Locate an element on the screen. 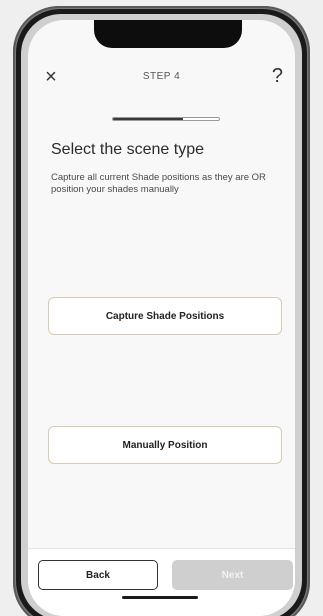 Image resolution: width=323 pixels, height=616 pixels. manually-position-button: Manually Position is located at coordinates (165, 445).